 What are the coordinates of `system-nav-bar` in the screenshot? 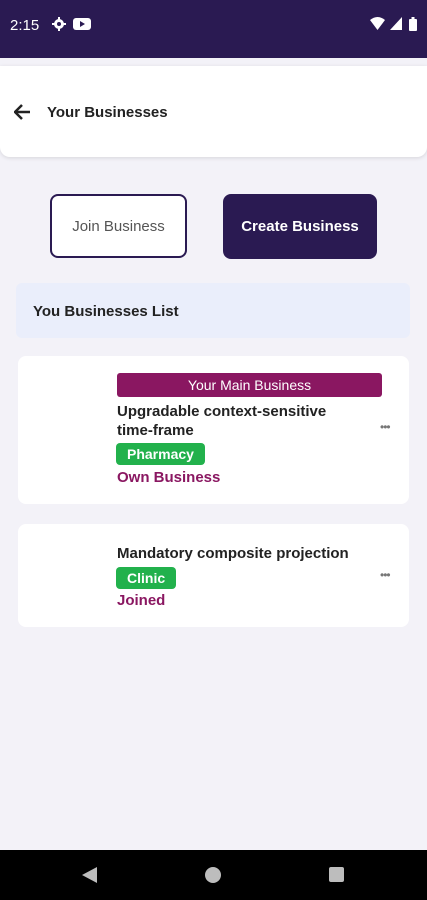 It's located at (213, 875).